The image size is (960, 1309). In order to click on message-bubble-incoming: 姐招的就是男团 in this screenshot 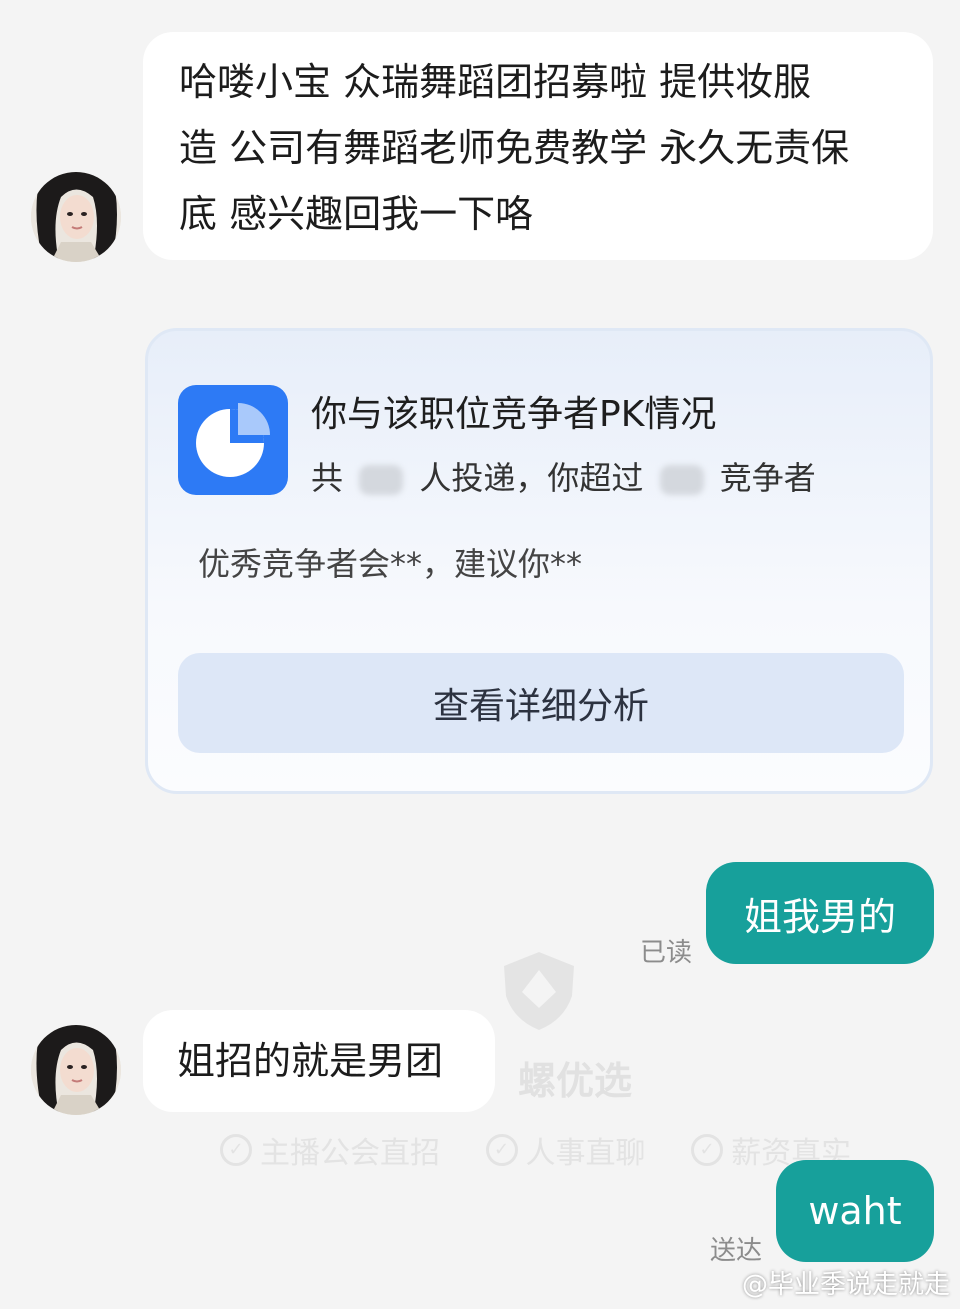, I will do `click(319, 1061)`.